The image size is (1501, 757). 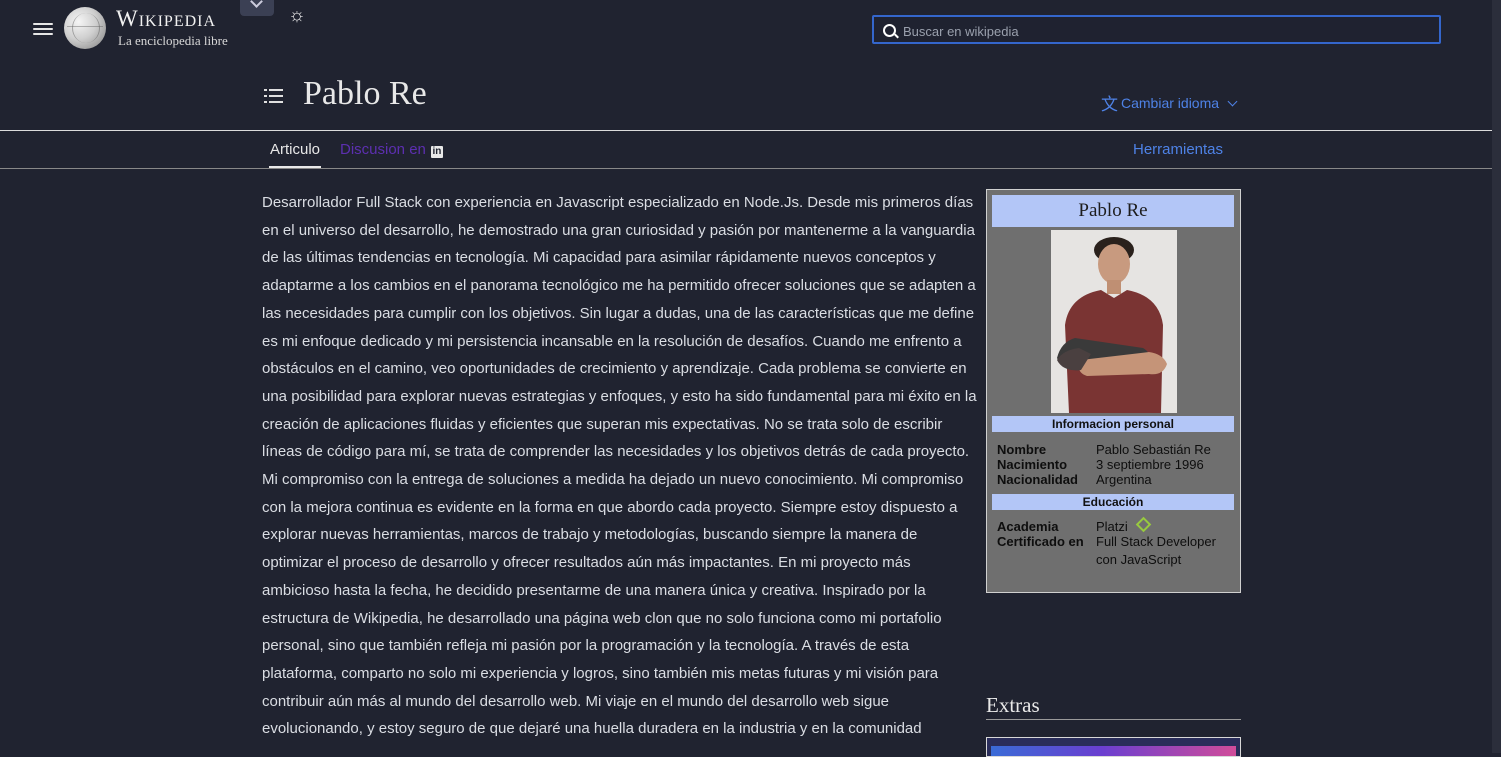 I want to click on search-box, so click(x=1156, y=29).